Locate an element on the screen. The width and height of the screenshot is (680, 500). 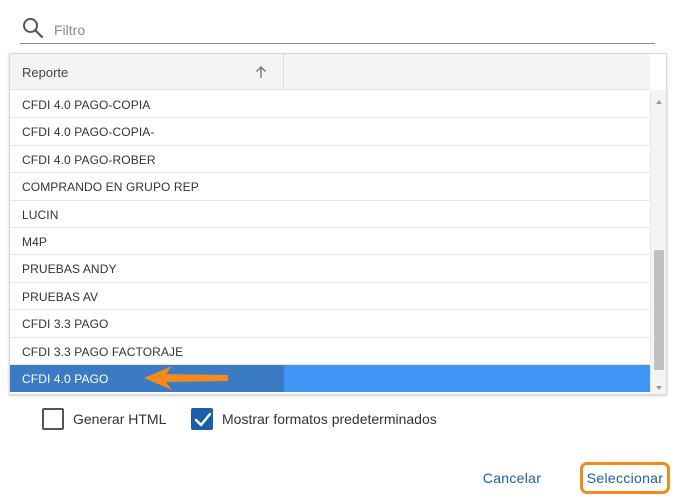
grid-header: Reporte is located at coordinates (330, 72).